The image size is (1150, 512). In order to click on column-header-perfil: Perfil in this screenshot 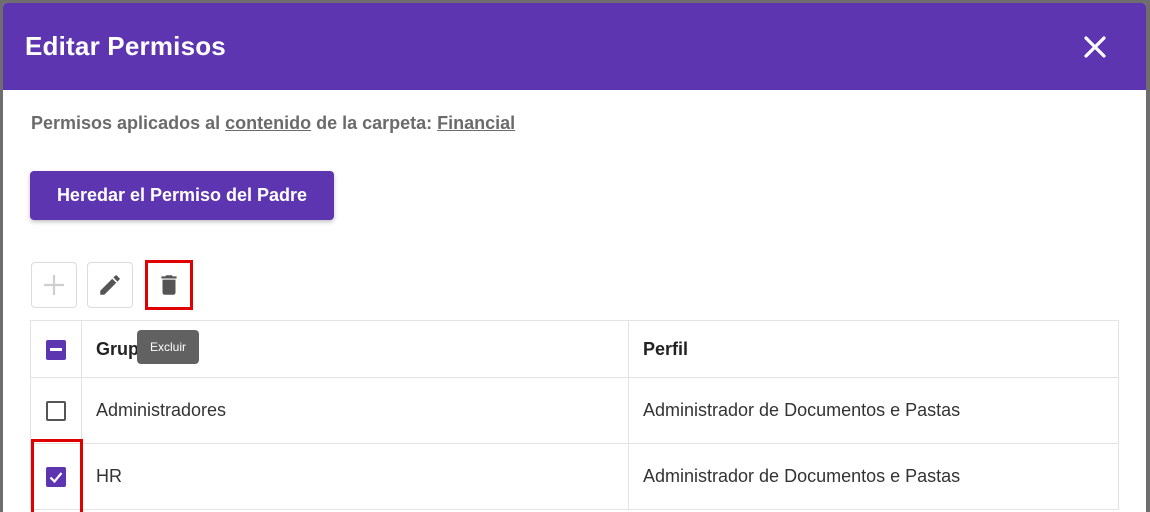, I will do `click(873, 349)`.